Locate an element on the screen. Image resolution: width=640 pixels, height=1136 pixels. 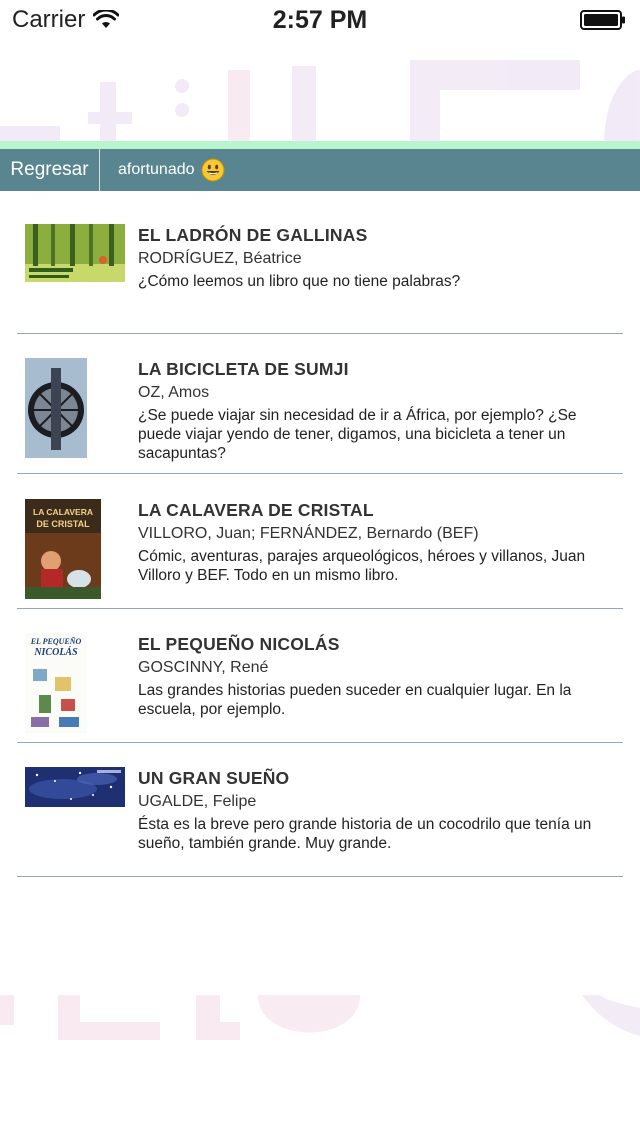
book-author: GOSCINNY, René is located at coordinates (203, 667).